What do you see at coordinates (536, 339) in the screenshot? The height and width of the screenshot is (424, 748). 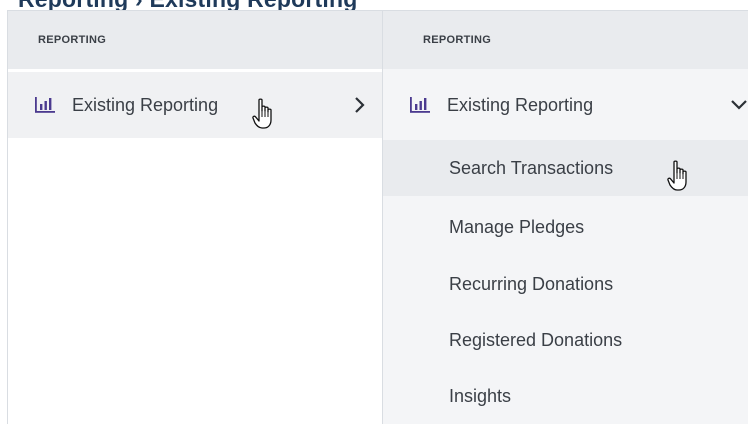 I see `submenu-item-label: Registered Donations` at bounding box center [536, 339].